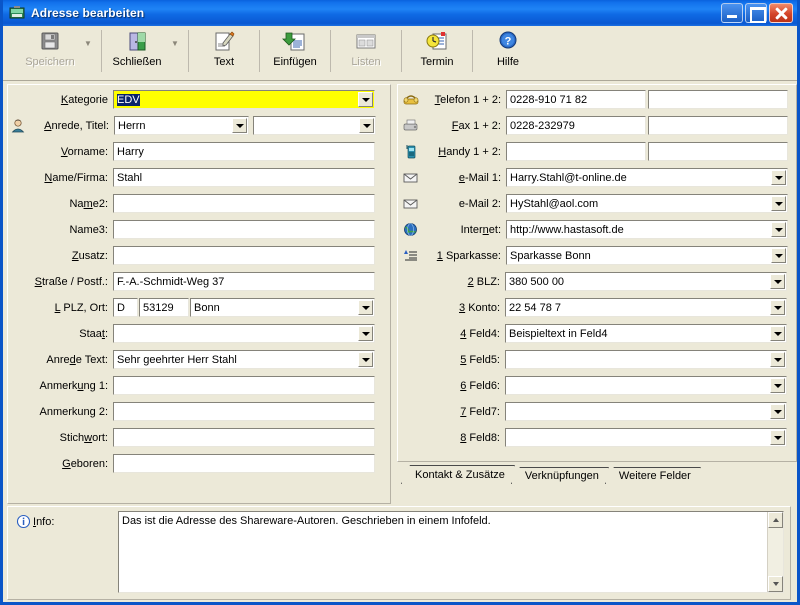  I want to click on staat-dropdown-arrow, so click(365, 333).